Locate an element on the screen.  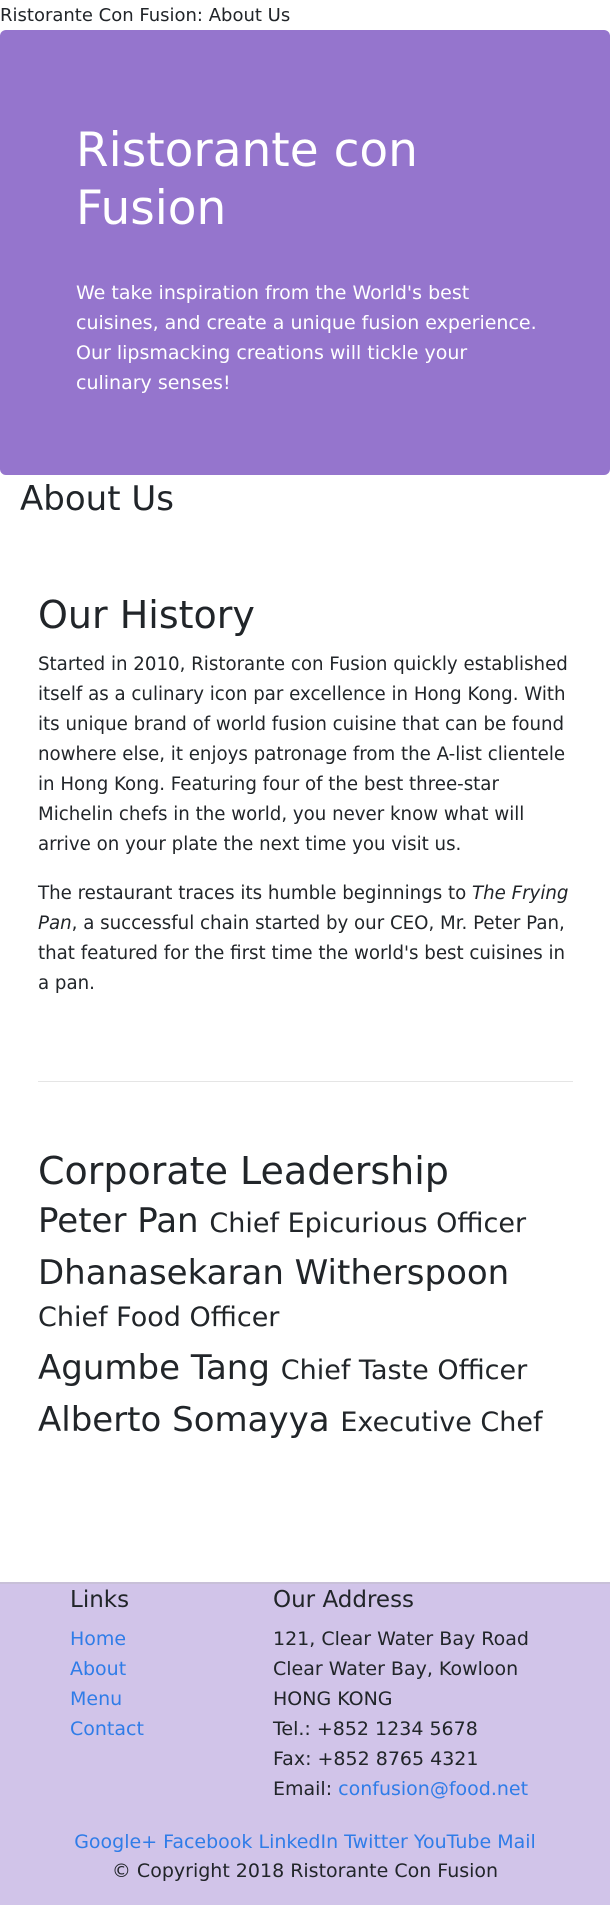
email-line: Email: confusion@food.net is located at coordinates (401, 1789).